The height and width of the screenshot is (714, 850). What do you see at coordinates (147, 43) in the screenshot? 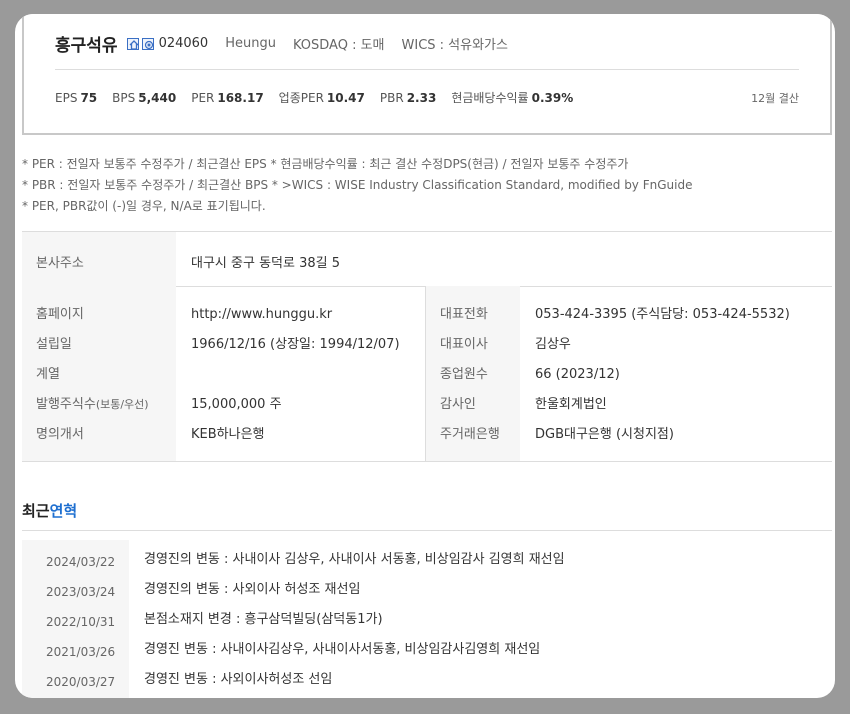
I see `ir-icon` at bounding box center [147, 43].